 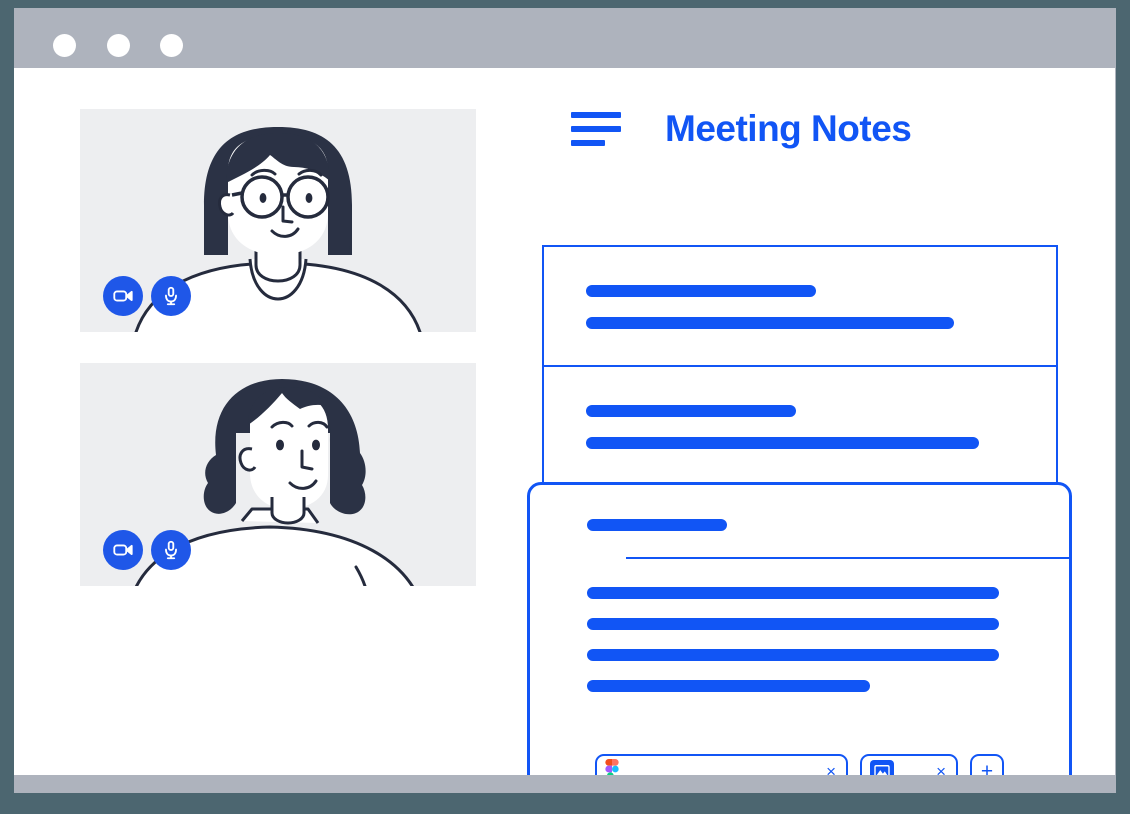 What do you see at coordinates (909, 764) in the screenshot?
I see `attachment-image: ×` at bounding box center [909, 764].